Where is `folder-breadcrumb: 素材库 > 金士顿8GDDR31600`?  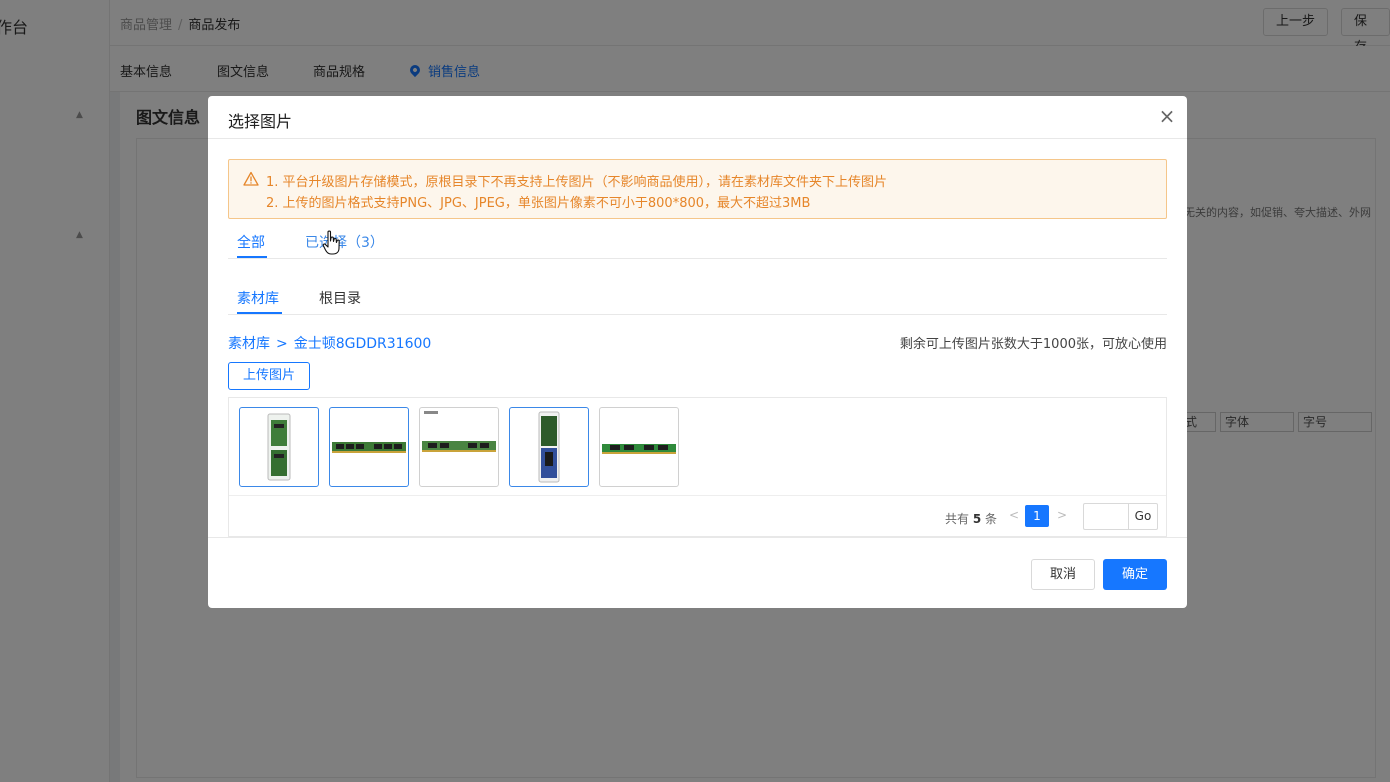 folder-breadcrumb: 素材库 > 金士顿8GDDR31600 is located at coordinates (329, 344).